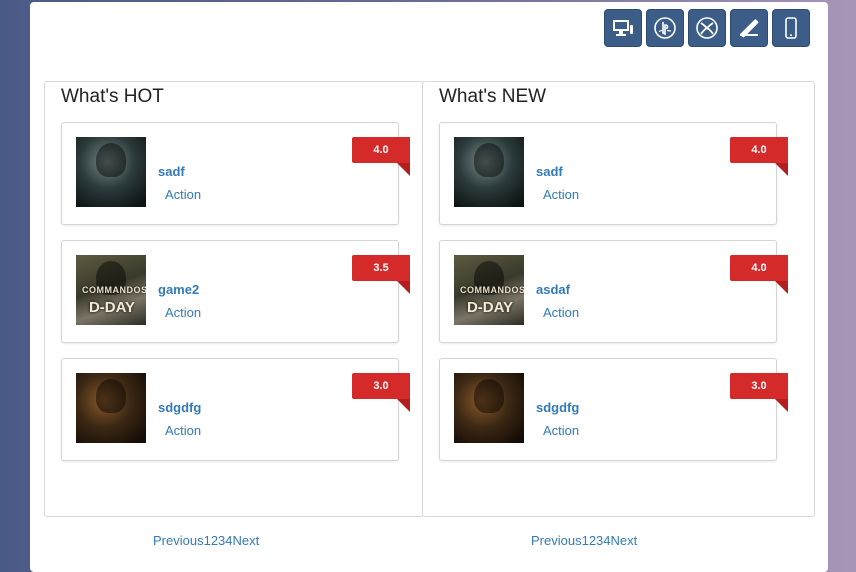 This screenshot has width=856, height=572. I want to click on playstation-icon, so click(665, 28).